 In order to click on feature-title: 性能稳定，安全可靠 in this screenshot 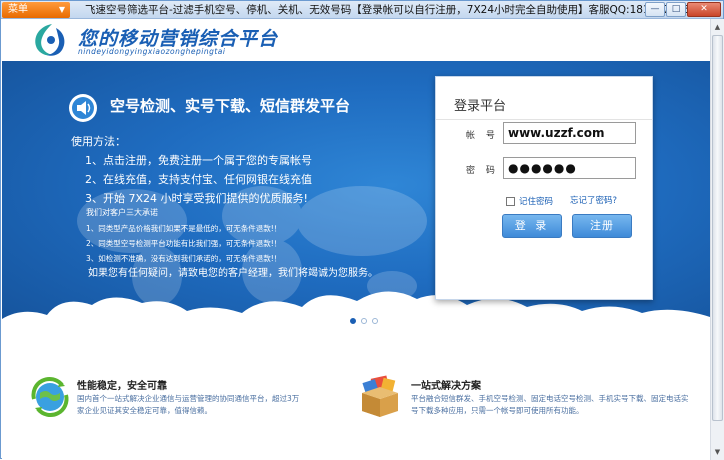, I will do `click(122, 386)`.